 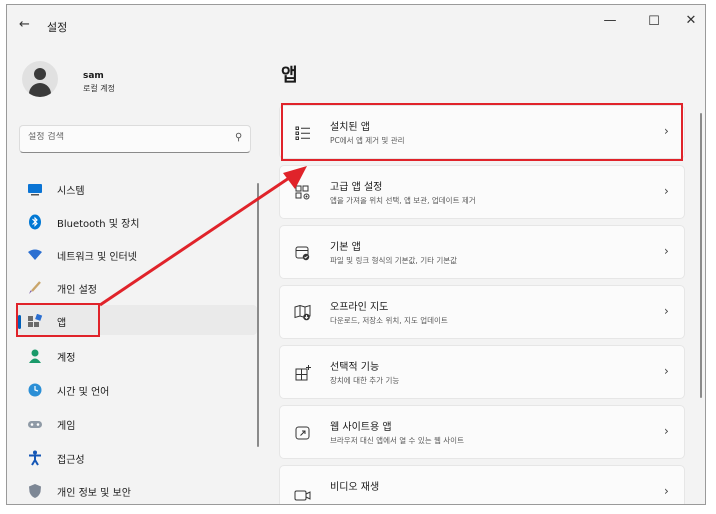 What do you see at coordinates (197, 239) in the screenshot?
I see `annotation-arrow-line` at bounding box center [197, 239].